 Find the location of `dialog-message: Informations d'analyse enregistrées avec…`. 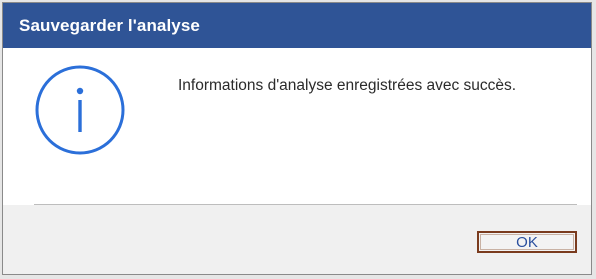

dialog-message: Informations d'analyse enregistrées avec… is located at coordinates (347, 85).